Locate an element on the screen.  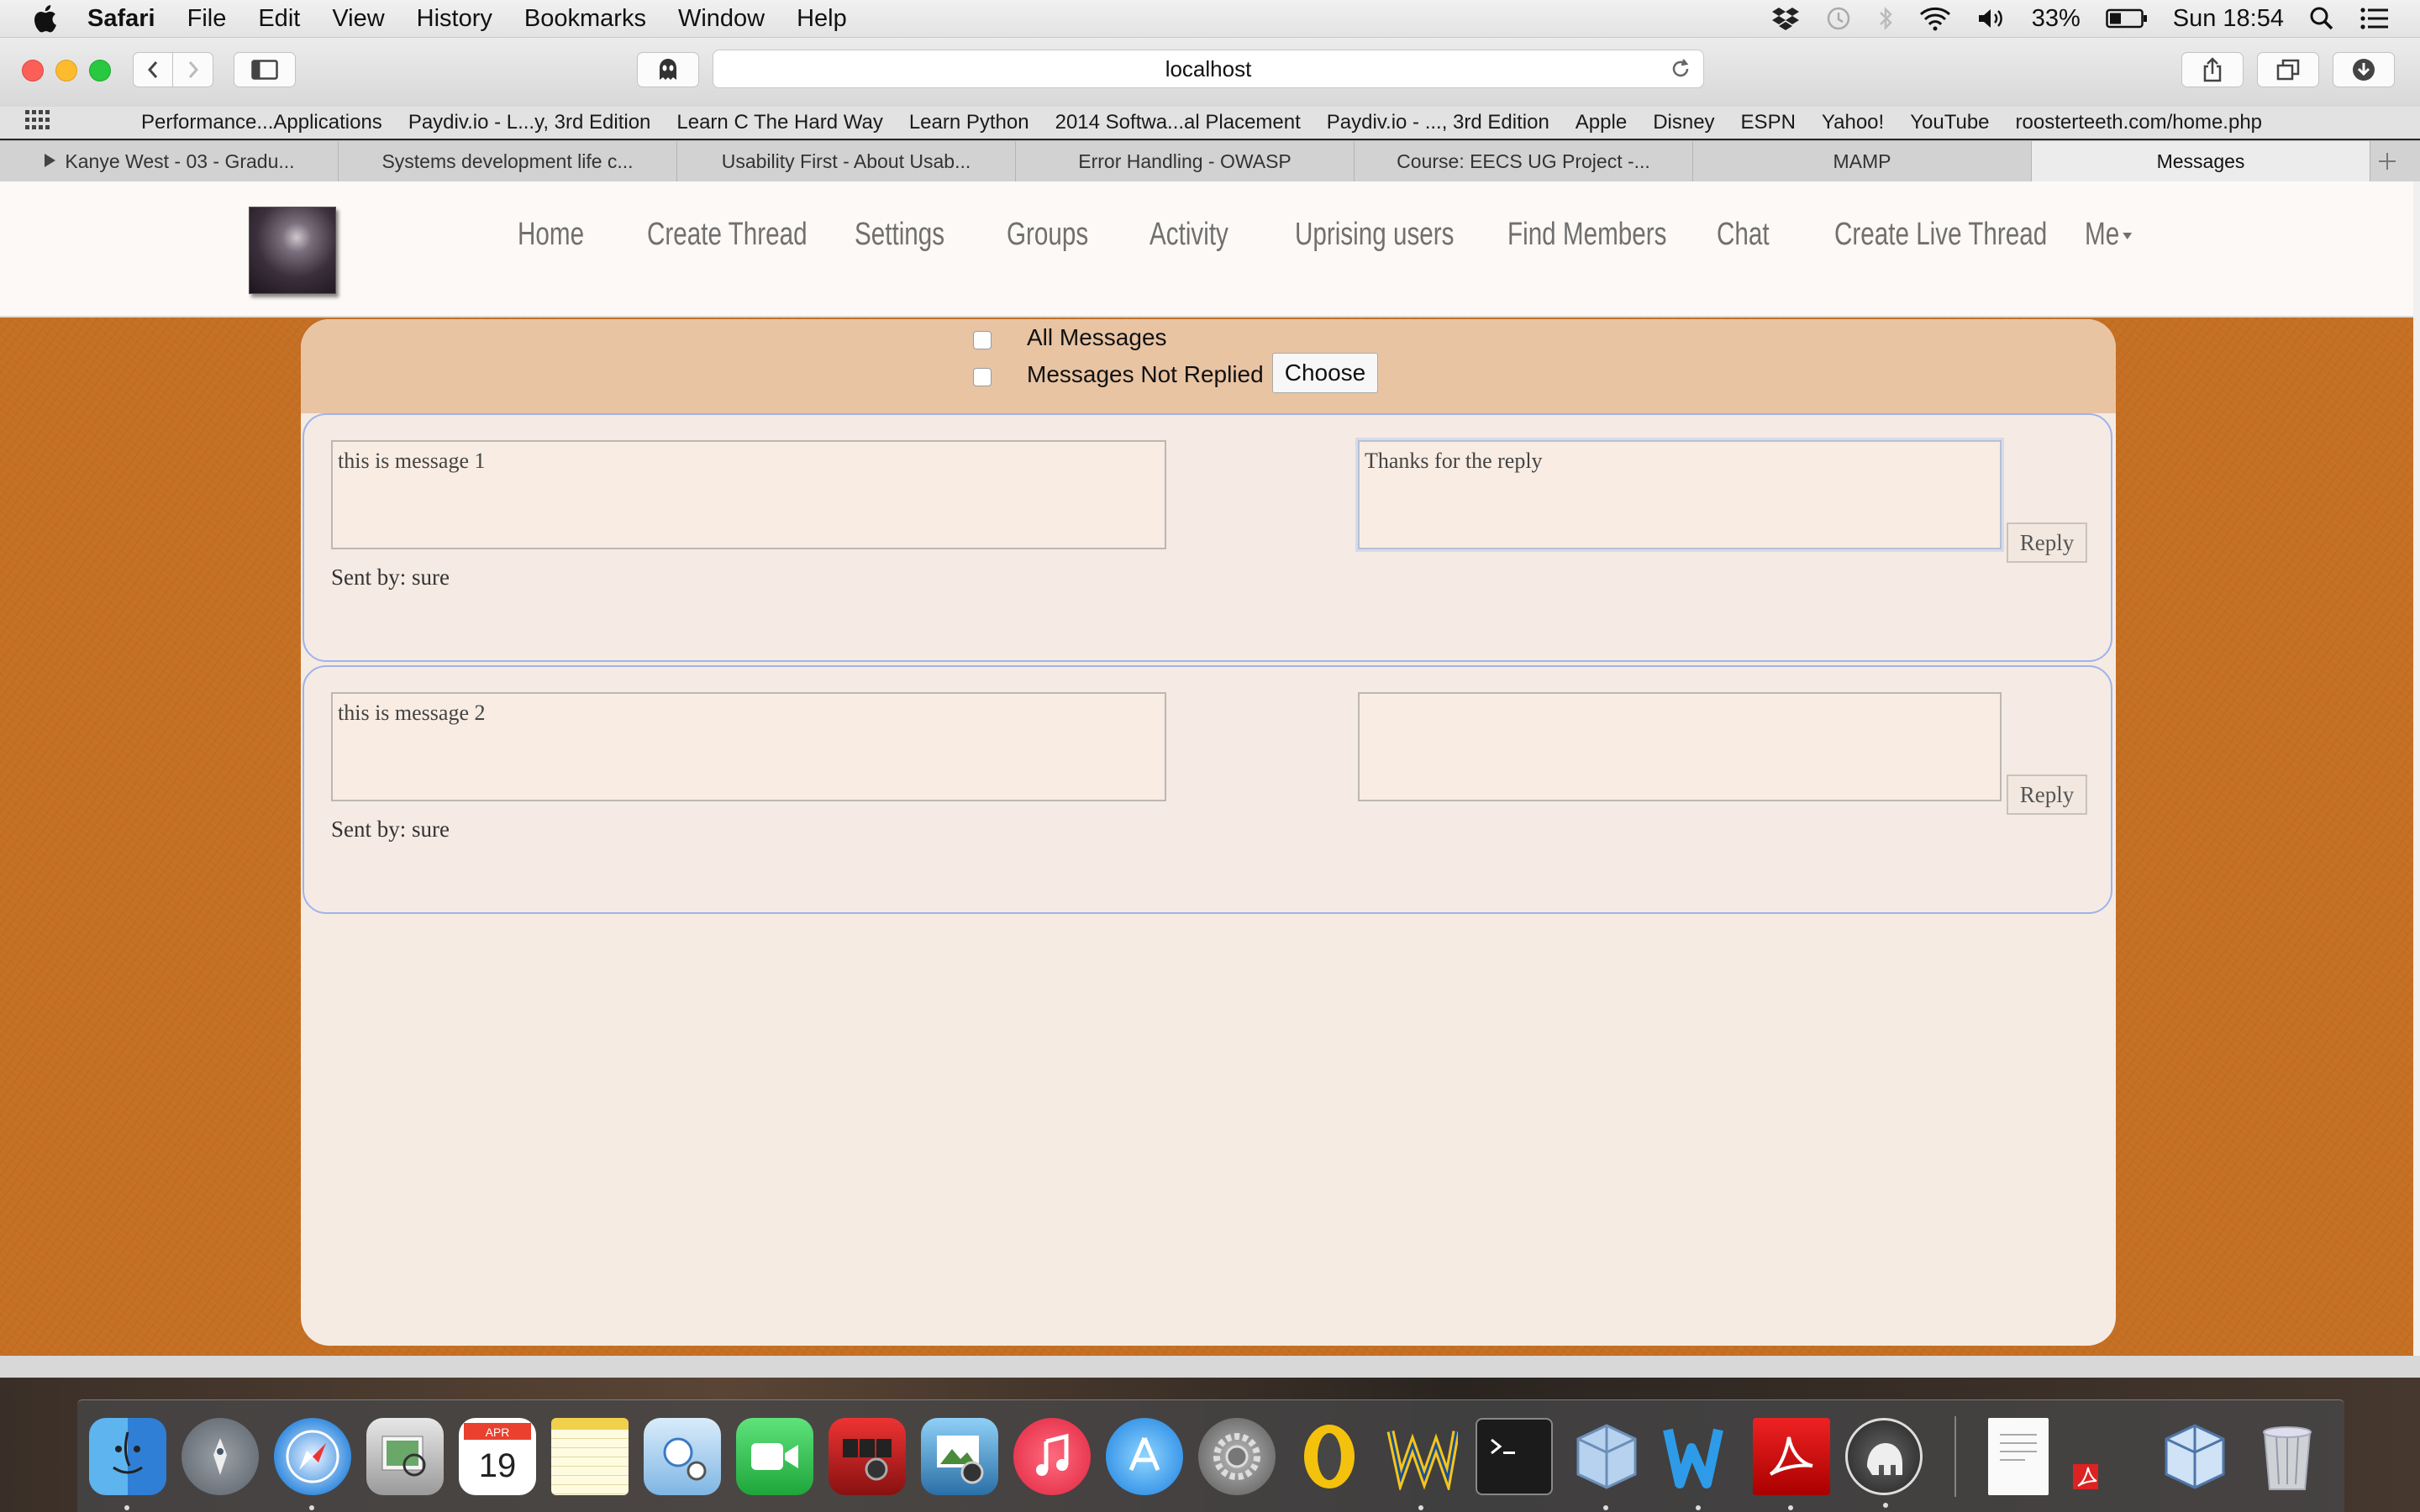
volume-icon is located at coordinates (1991, 18).